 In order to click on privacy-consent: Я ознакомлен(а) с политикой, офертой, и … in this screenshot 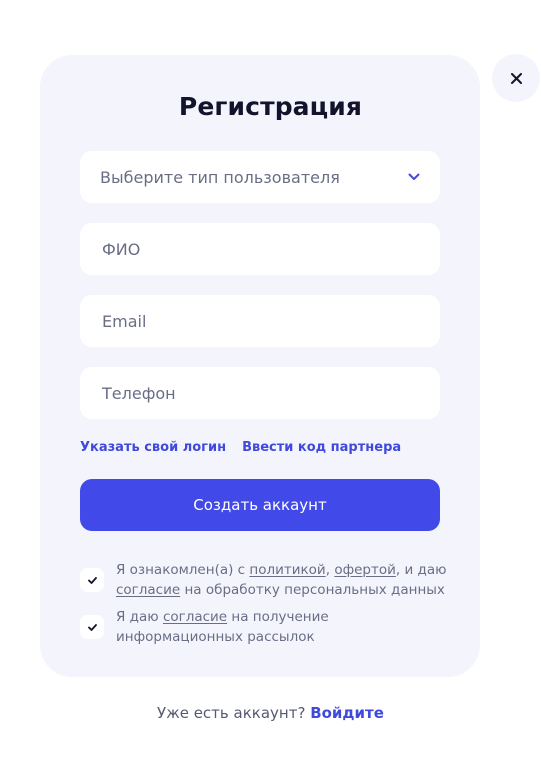, I will do `click(265, 580)`.